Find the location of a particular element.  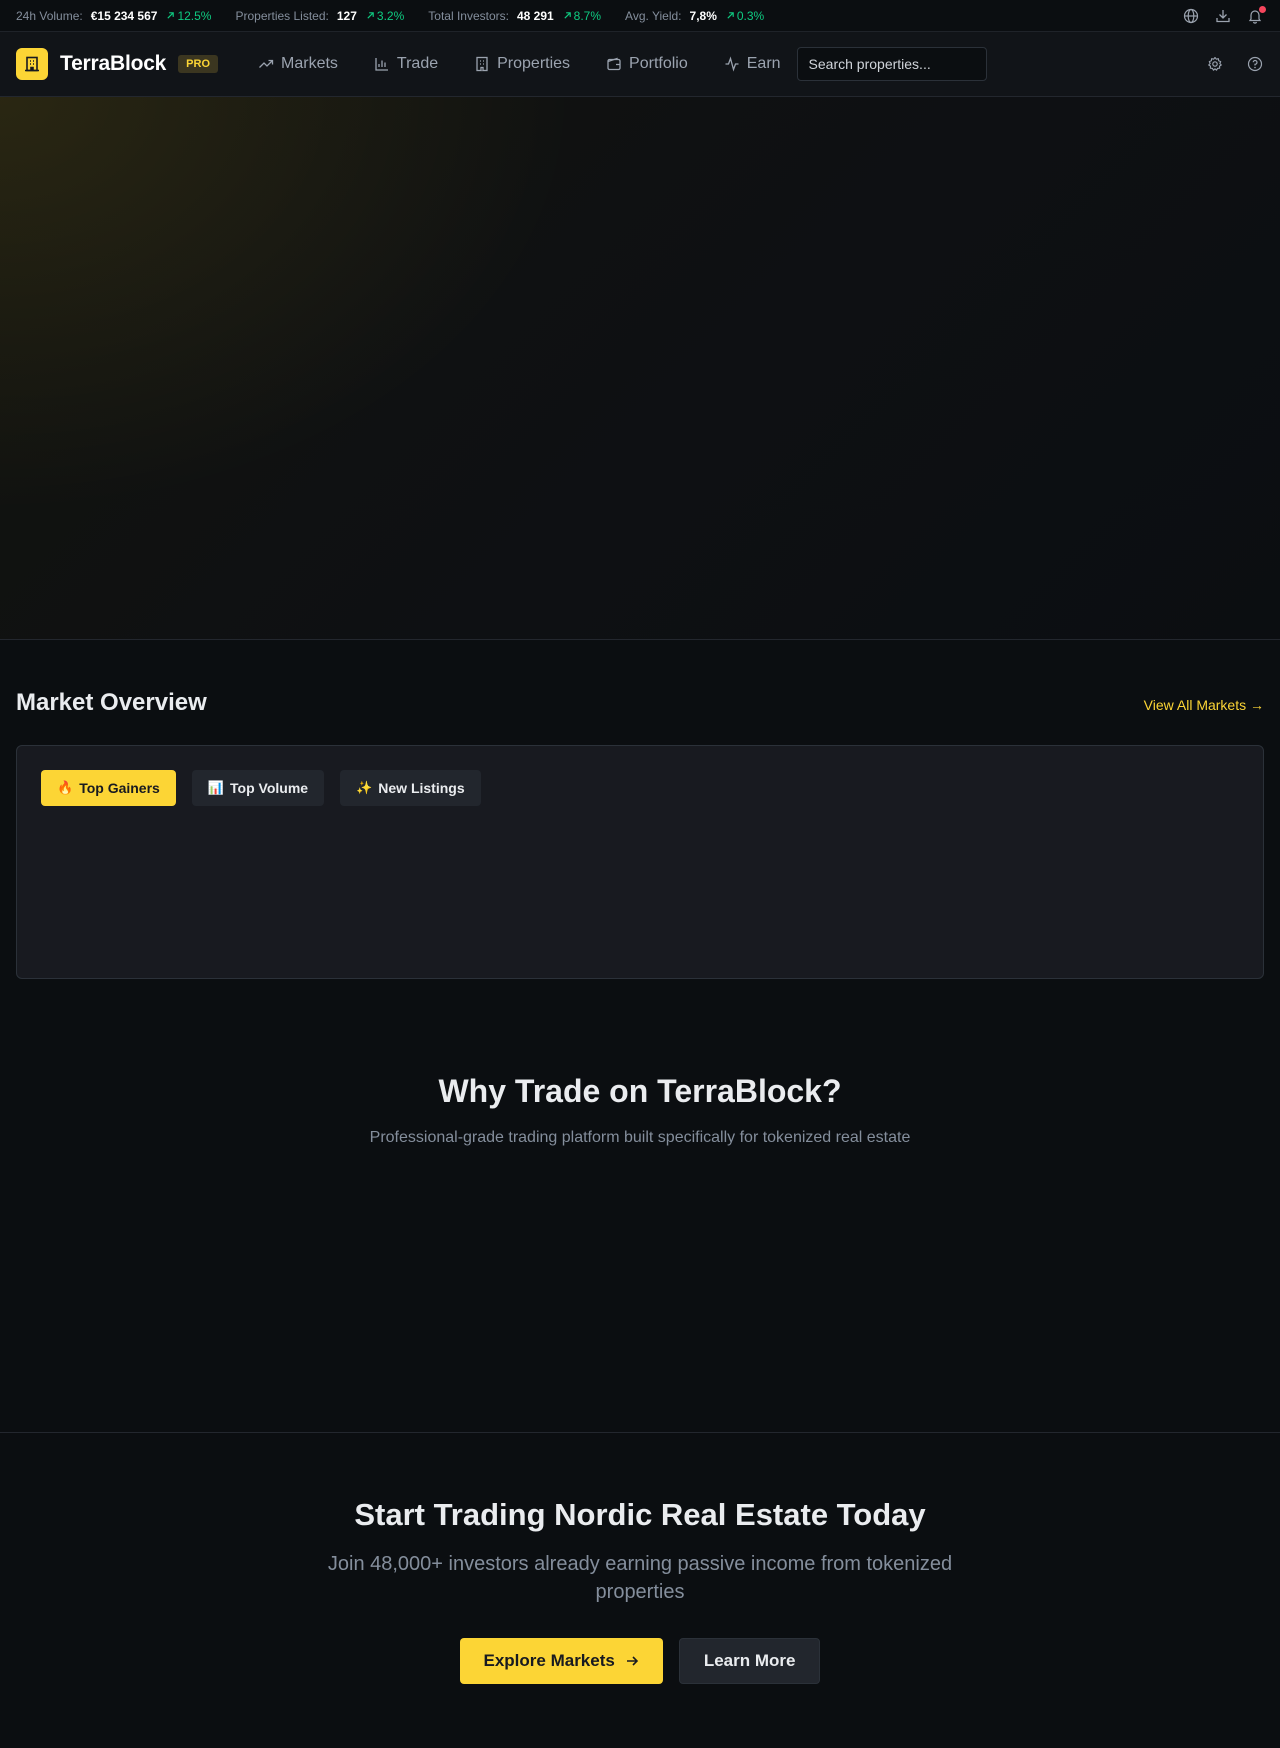

tab-top-volume: 📊 Top Volume is located at coordinates (258, 788).